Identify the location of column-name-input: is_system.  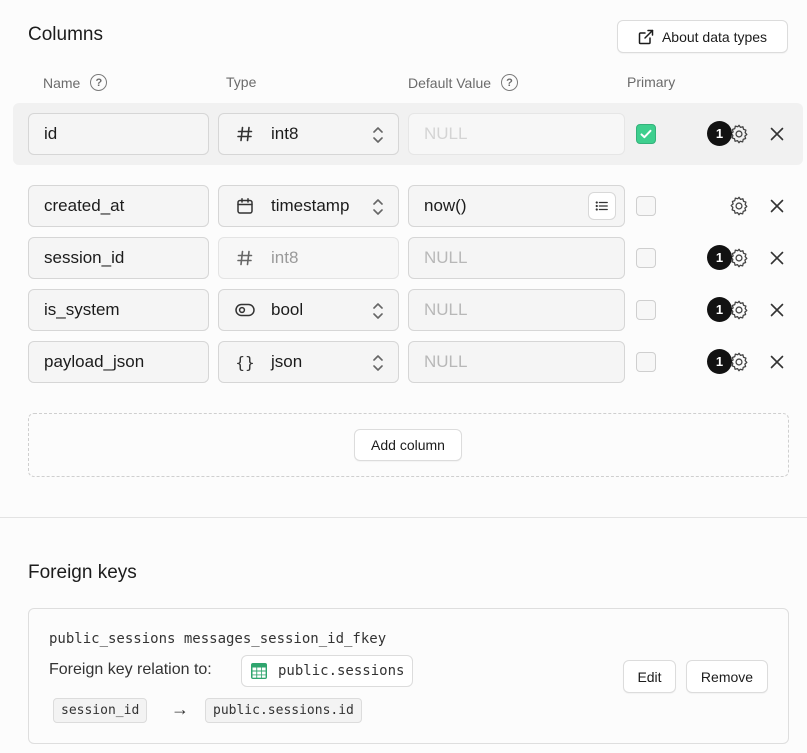
(118, 310).